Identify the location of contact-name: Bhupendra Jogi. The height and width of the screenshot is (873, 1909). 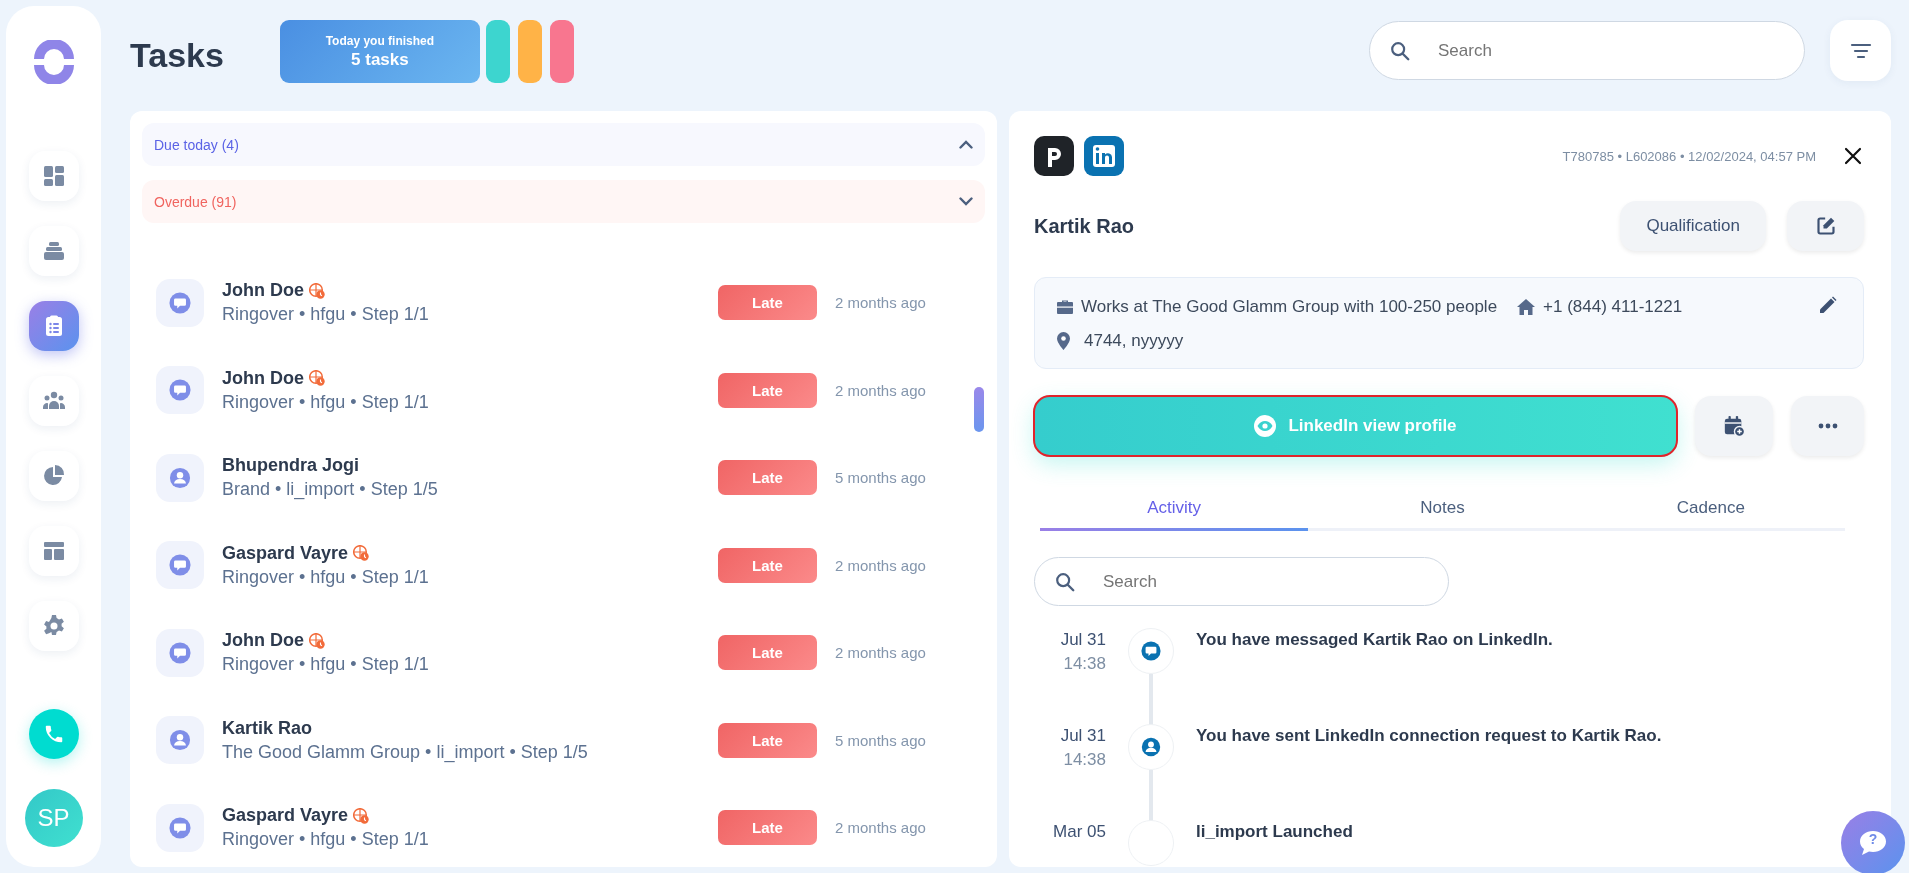
(290, 466).